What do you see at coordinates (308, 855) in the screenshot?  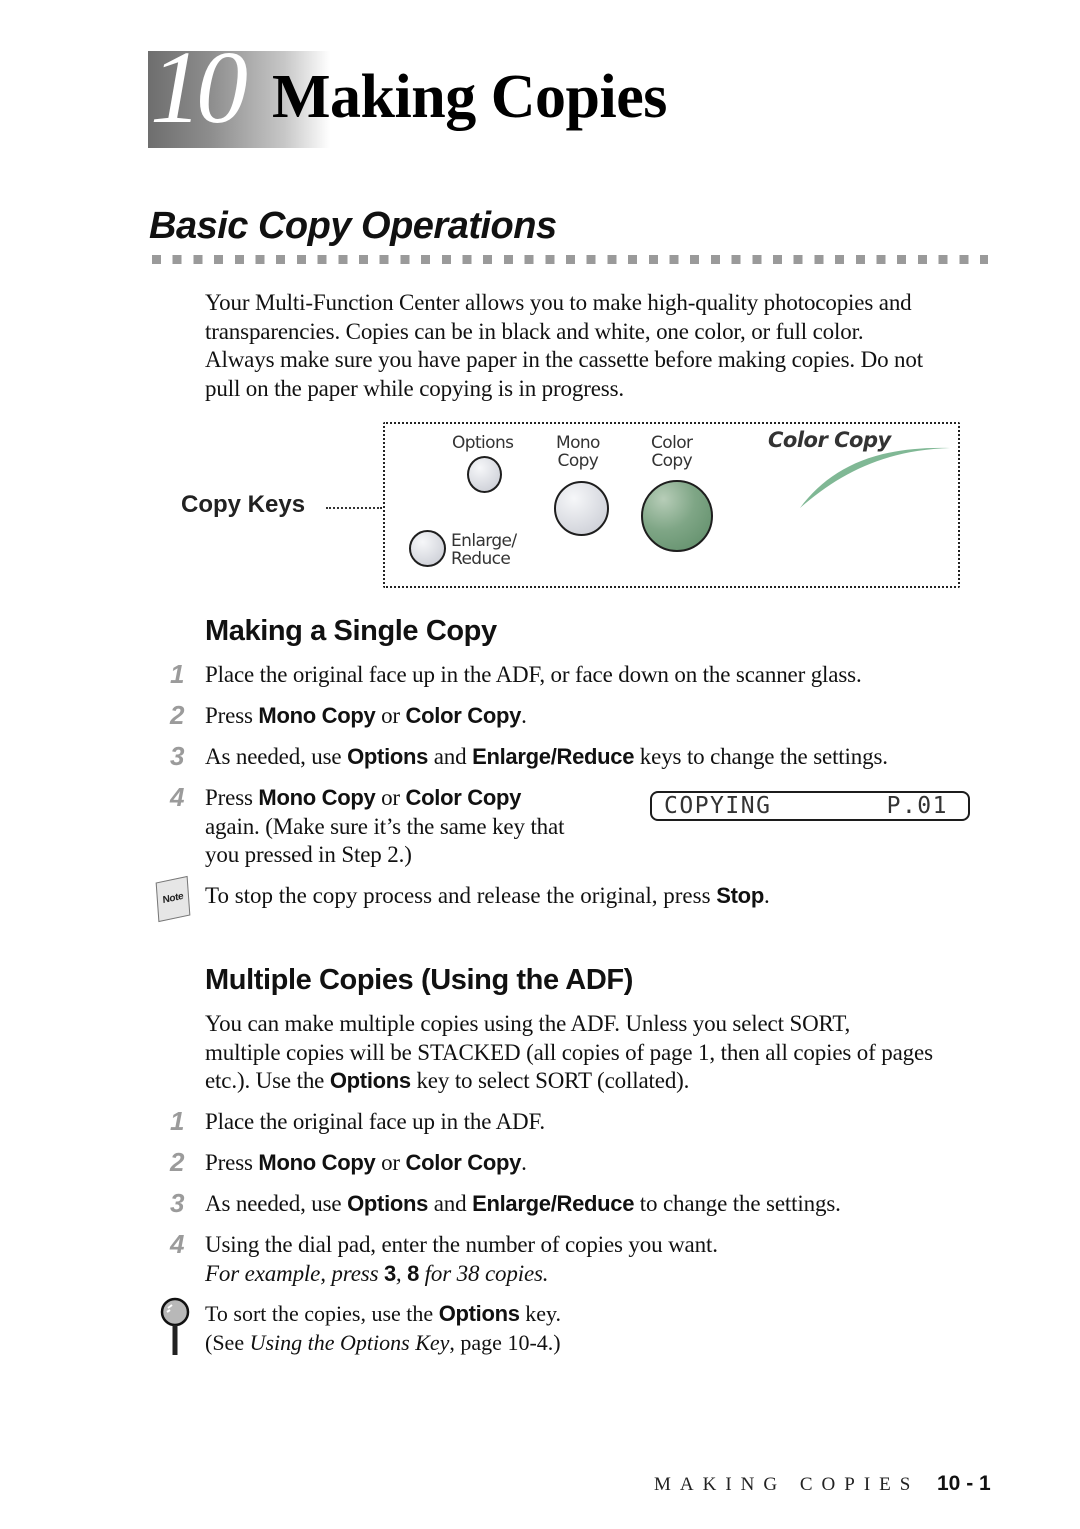 I see `step-line: you pressed in Step 2.)` at bounding box center [308, 855].